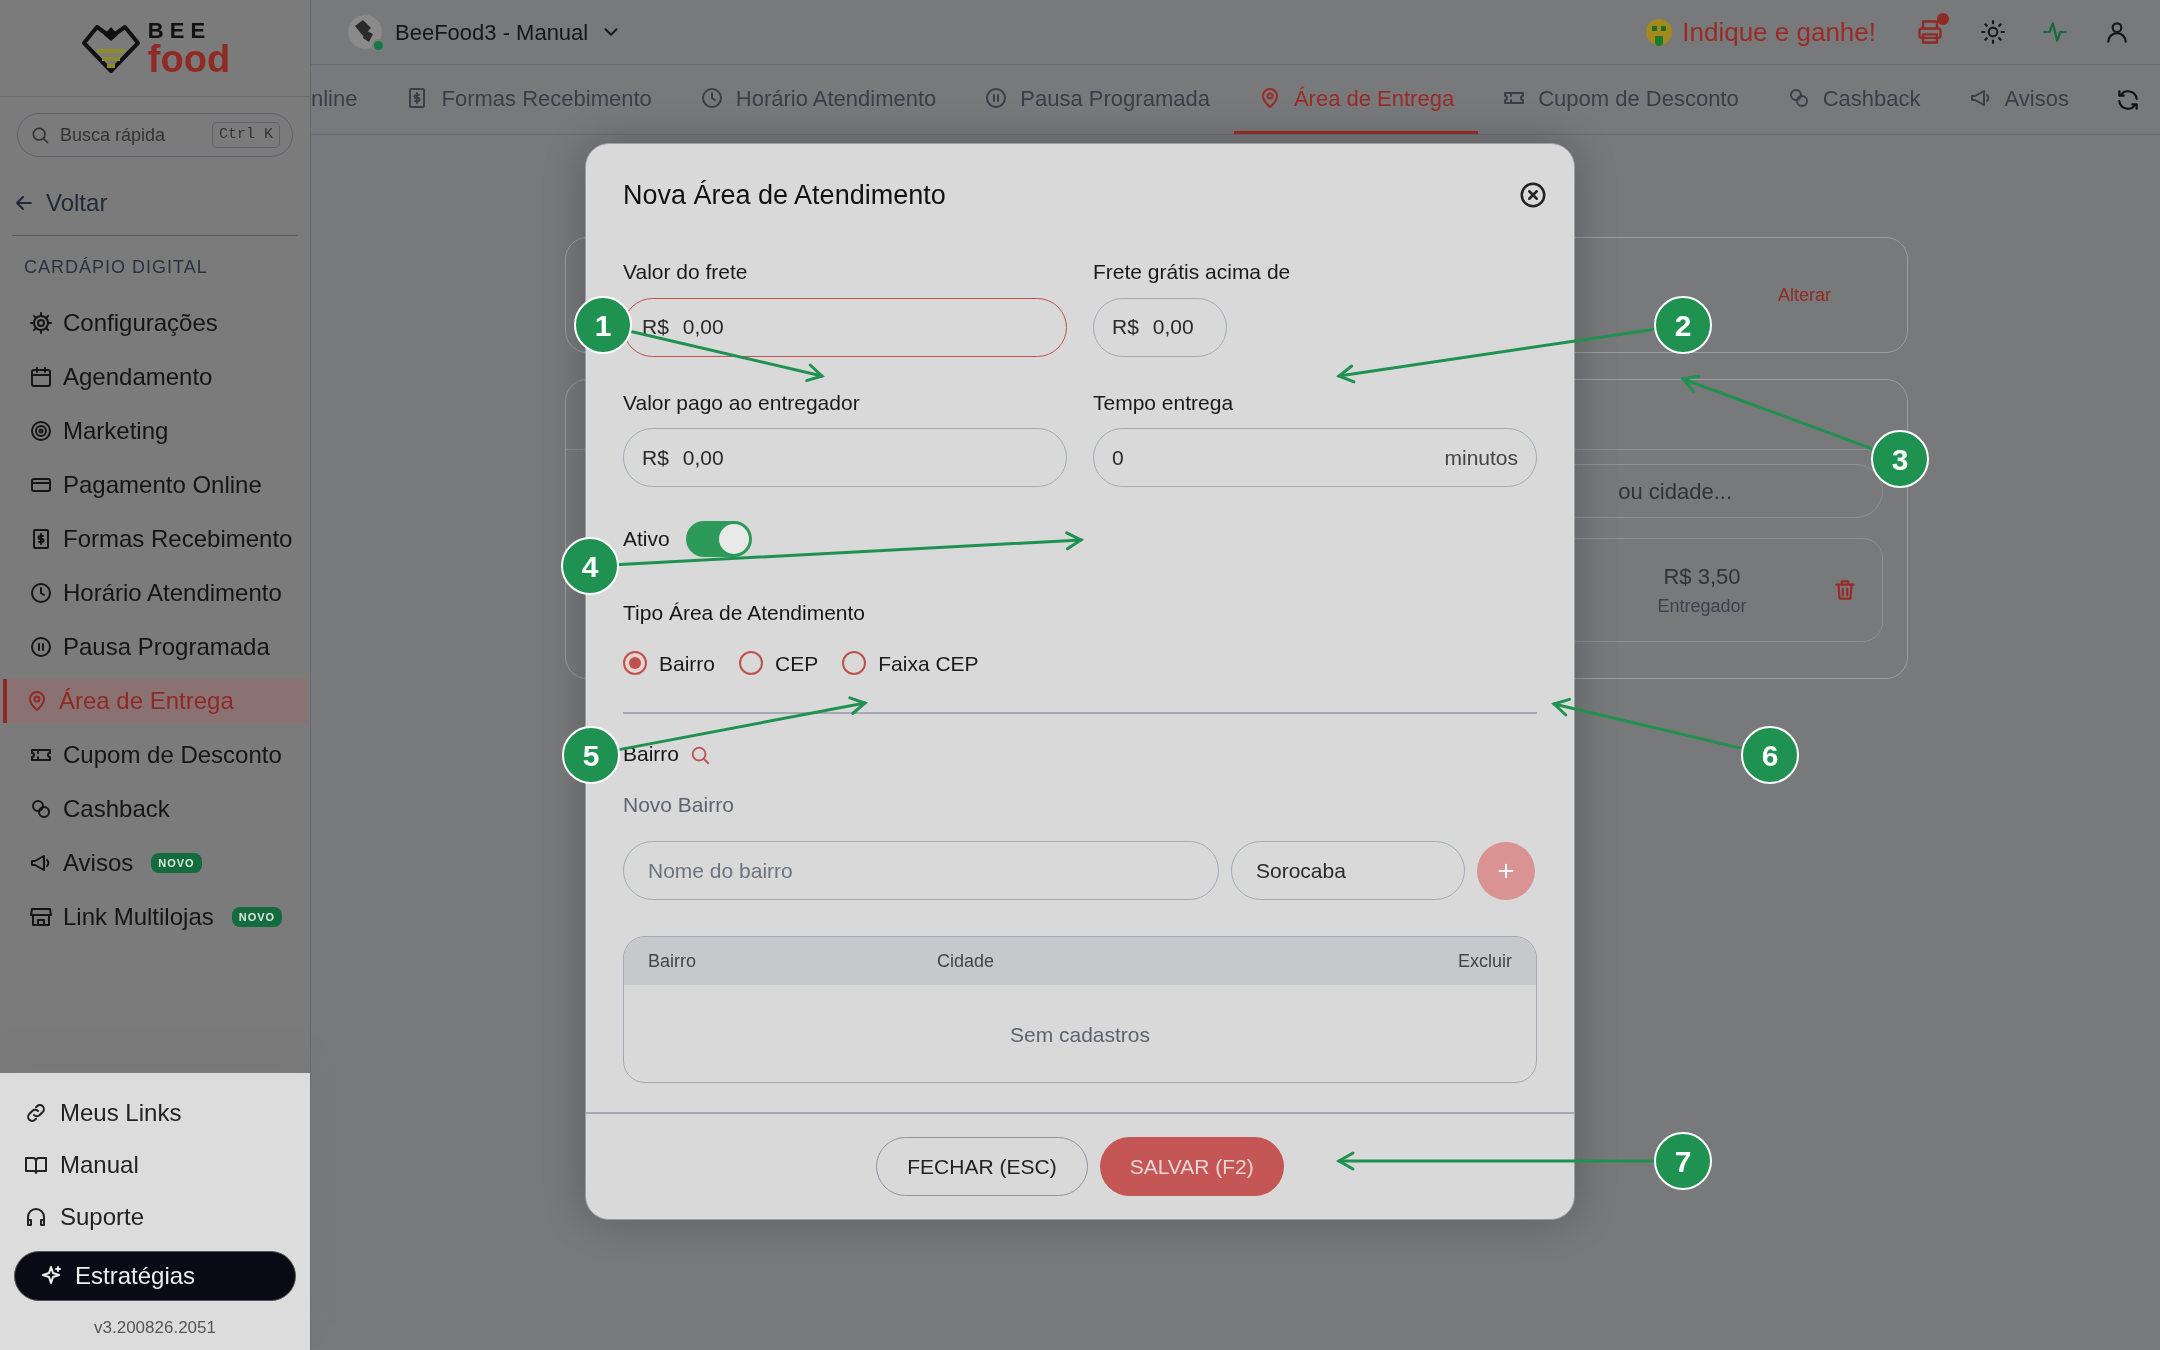  What do you see at coordinates (1930, 32) in the screenshot?
I see `printer-icon` at bounding box center [1930, 32].